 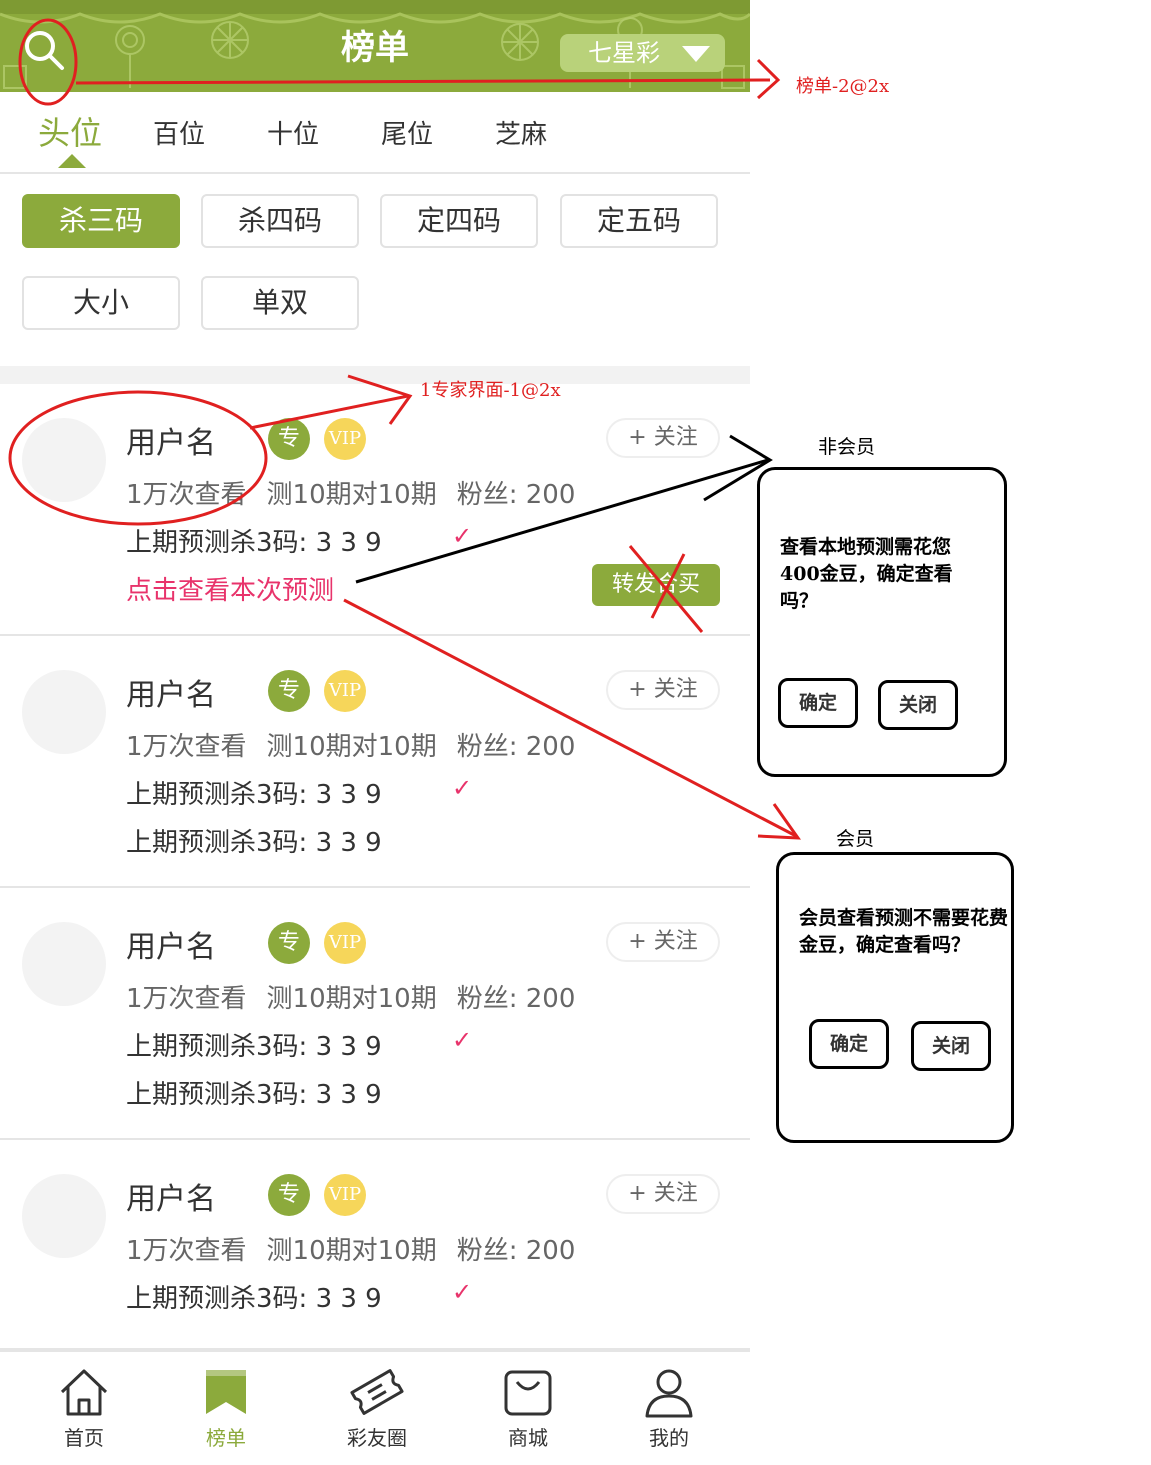 I want to click on arrowhead, so click(x=768, y=79).